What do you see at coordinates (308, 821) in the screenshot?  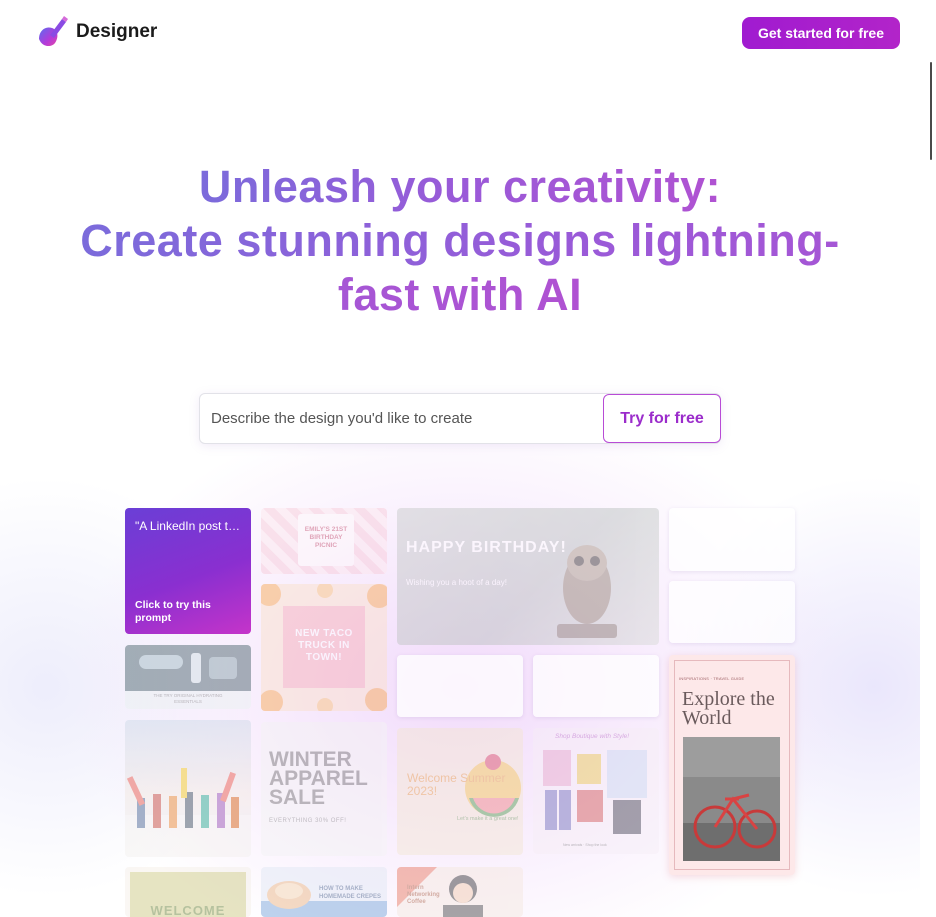 I see `winter-subtitle: EVERYTHING 30% OFF!` at bounding box center [308, 821].